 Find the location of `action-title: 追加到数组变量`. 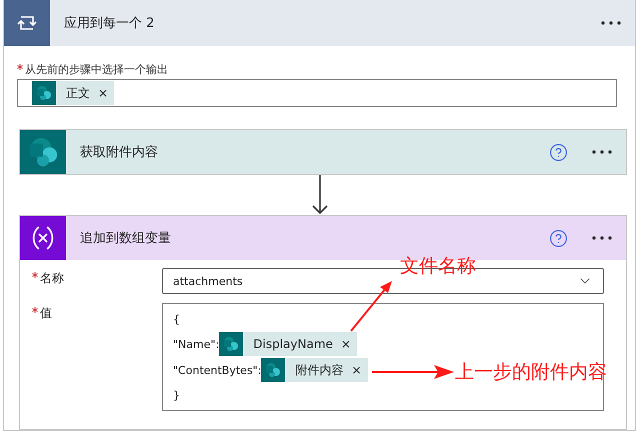

action-title: 追加到数组变量 is located at coordinates (125, 238).